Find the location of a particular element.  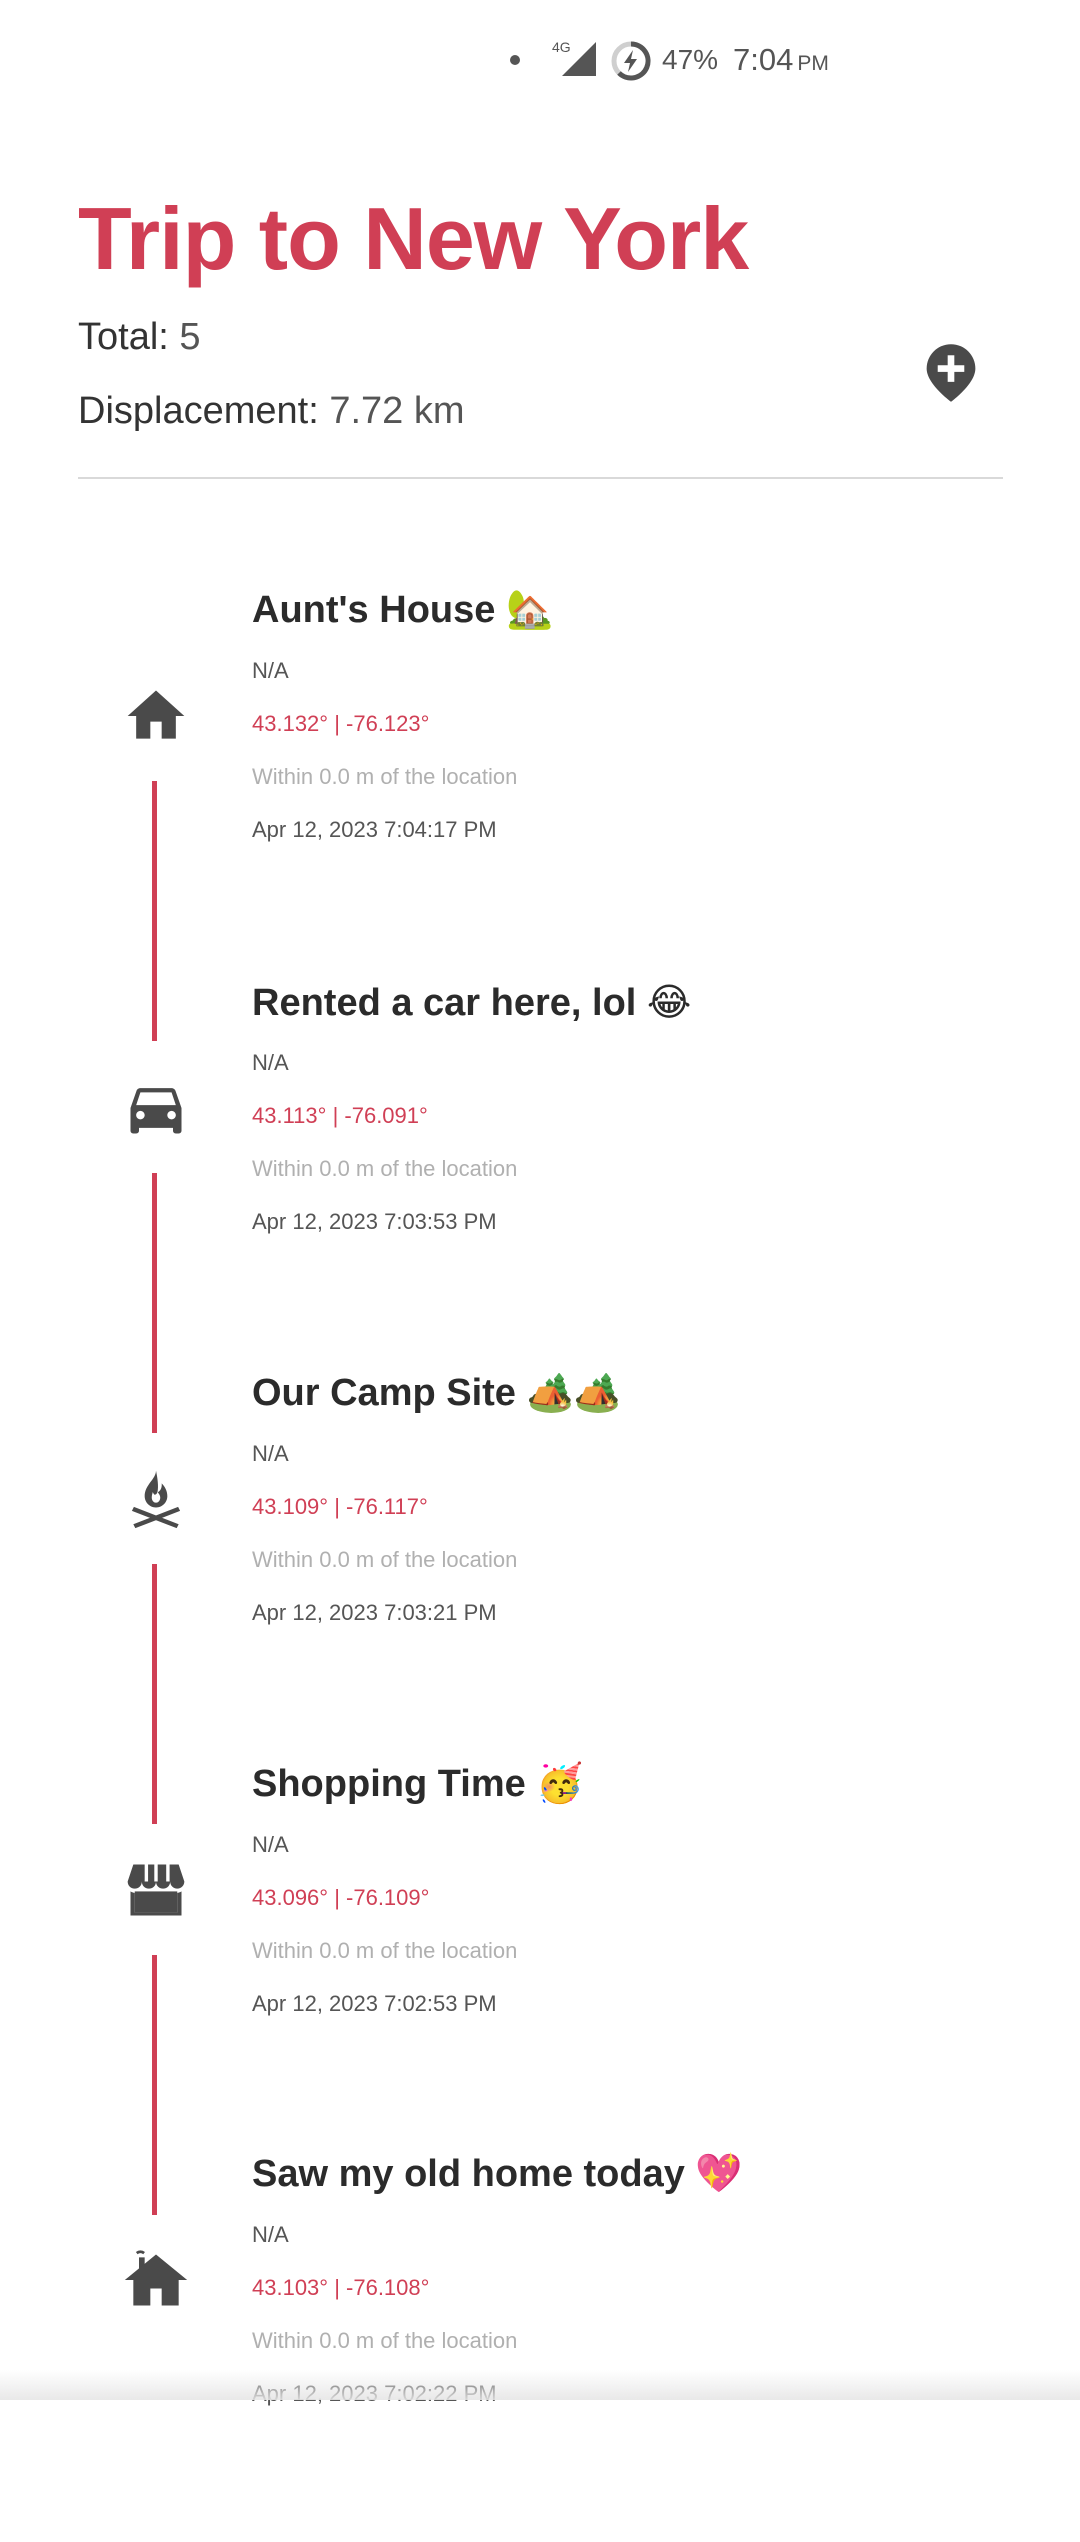

clock: 7:04 PM is located at coordinates (781, 60).